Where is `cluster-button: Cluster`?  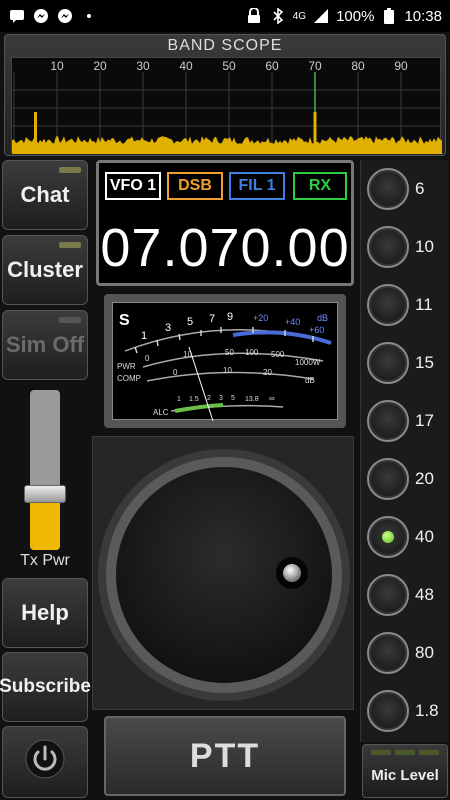 cluster-button: Cluster is located at coordinates (45, 270).